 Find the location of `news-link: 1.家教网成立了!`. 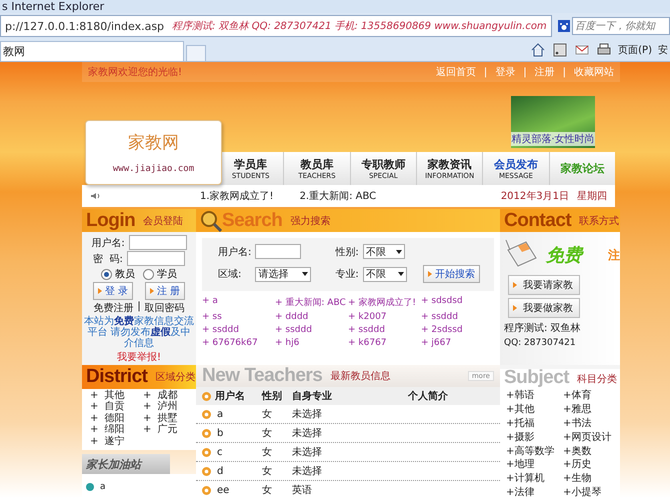

news-link: 1.家教网成立了! is located at coordinates (237, 196).